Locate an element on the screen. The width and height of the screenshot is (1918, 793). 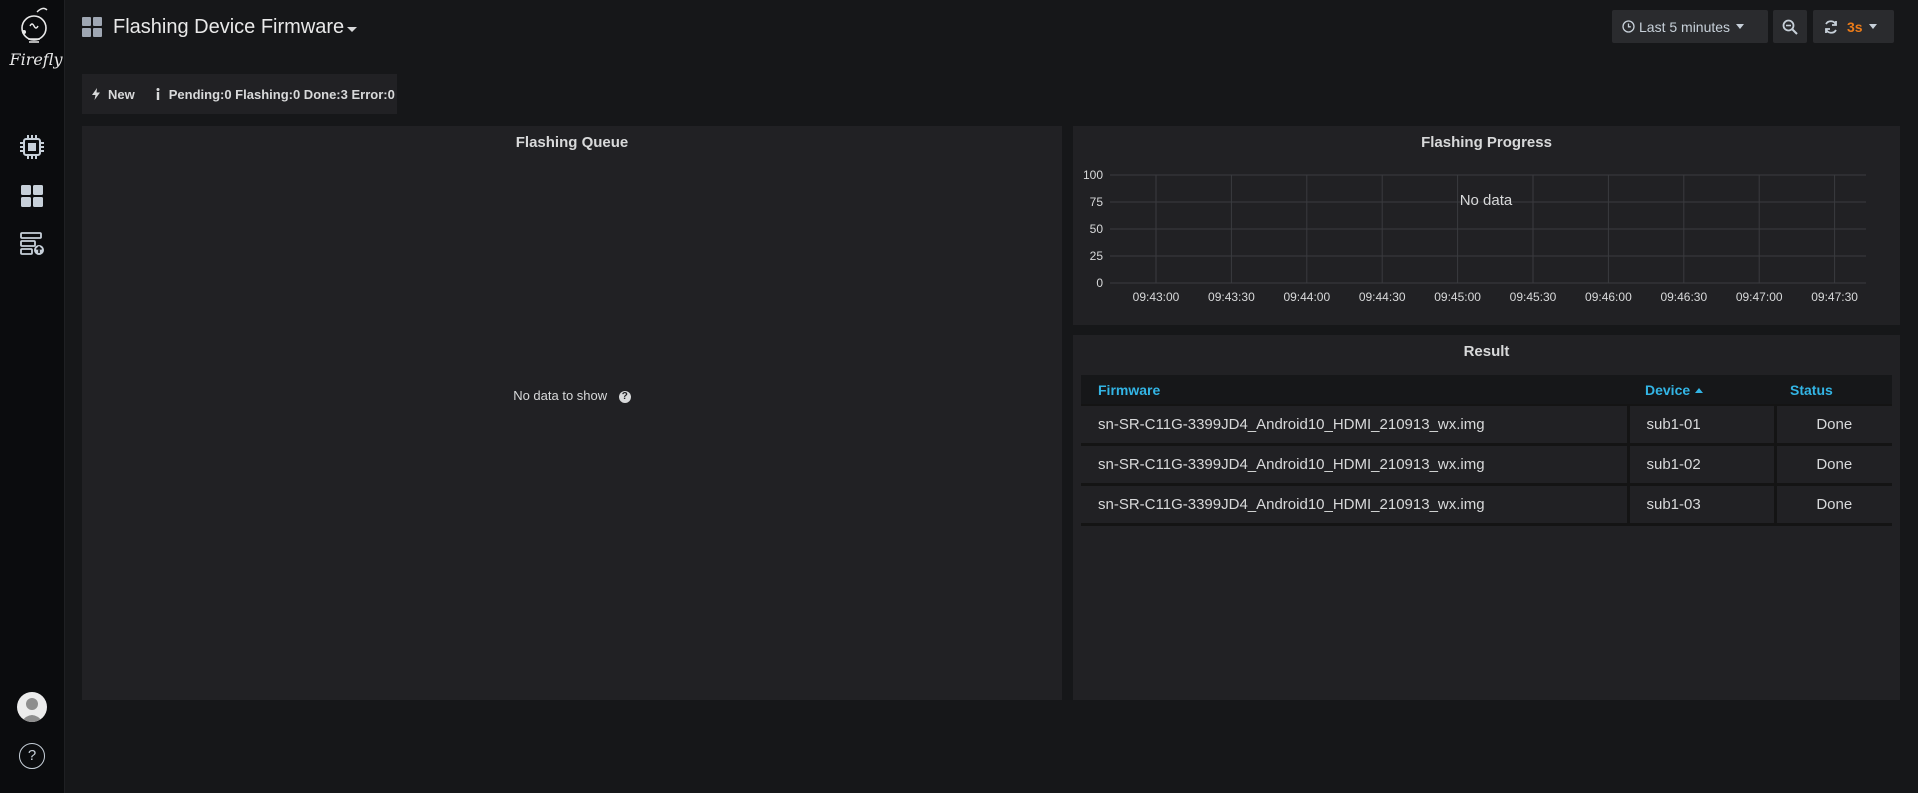
avatar is located at coordinates (32, 707).